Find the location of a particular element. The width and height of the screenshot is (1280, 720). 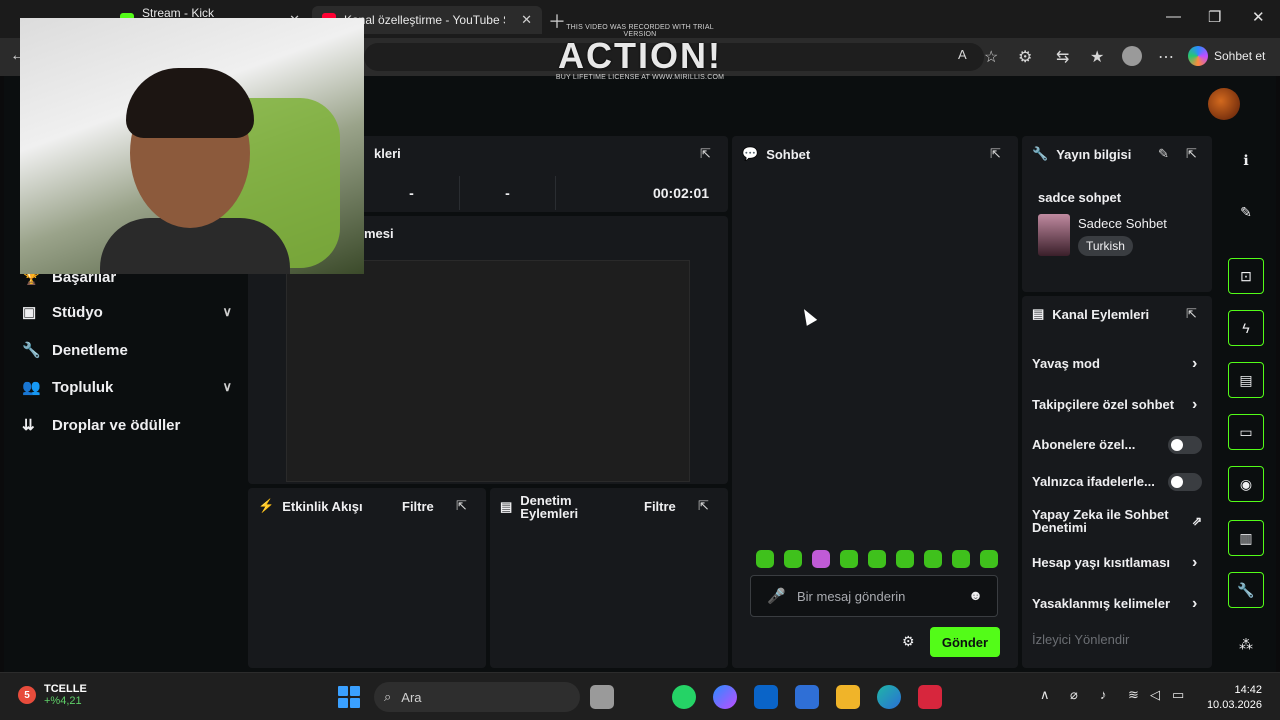

category-thumbnail is located at coordinates (1054, 235).